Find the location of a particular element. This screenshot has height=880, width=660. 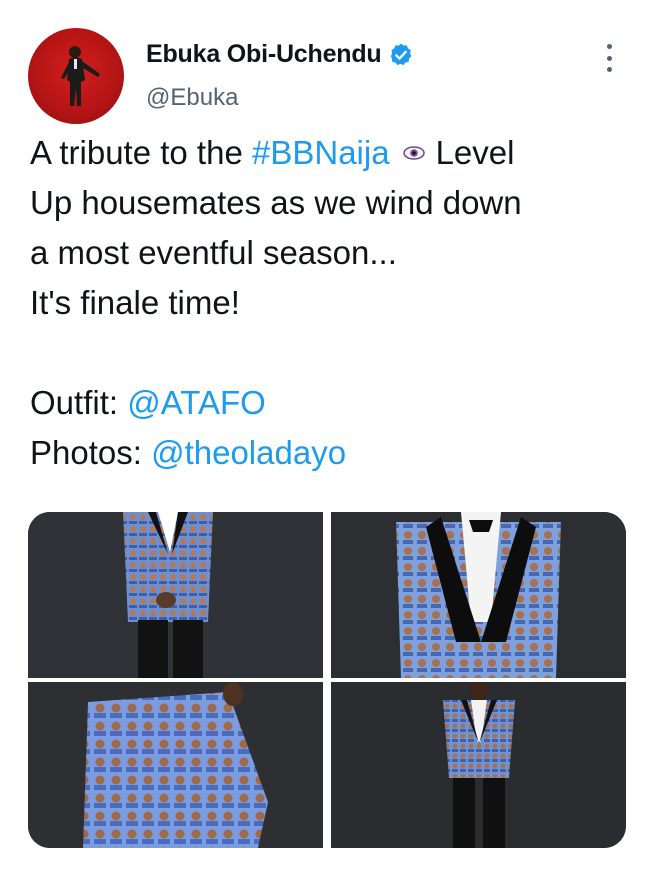

jacket-photo-front-pose-icon is located at coordinates (175, 595).